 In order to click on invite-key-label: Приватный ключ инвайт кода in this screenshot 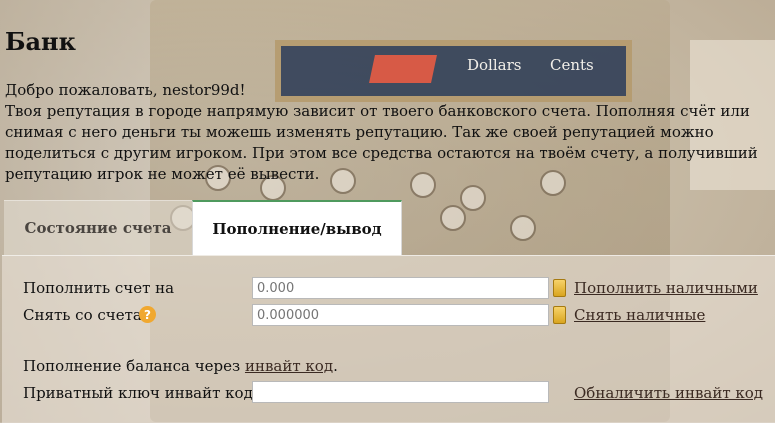, I will do `click(142, 393)`.